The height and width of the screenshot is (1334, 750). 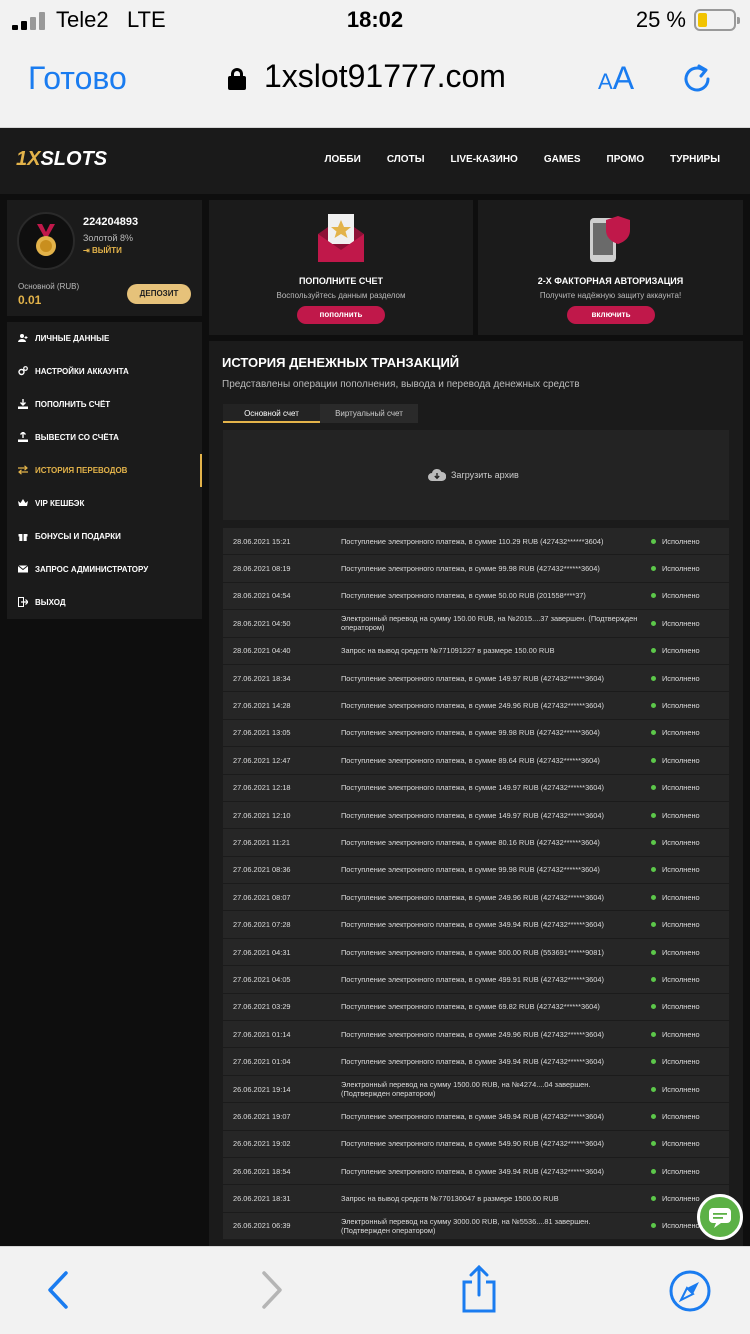 I want to click on menu-withdraw: ВЫВЕСТИ СО СЧЁТА, so click(x=104, y=437).